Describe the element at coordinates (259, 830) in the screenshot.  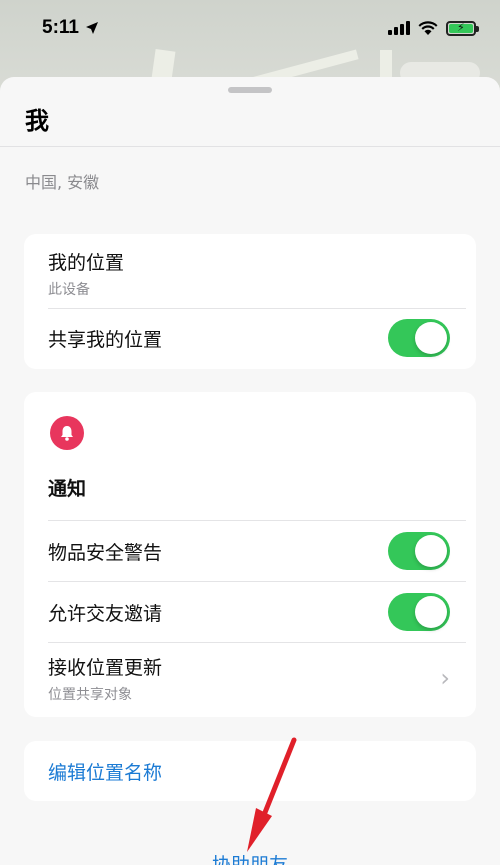
I see `annotation-arrow-head` at that location.